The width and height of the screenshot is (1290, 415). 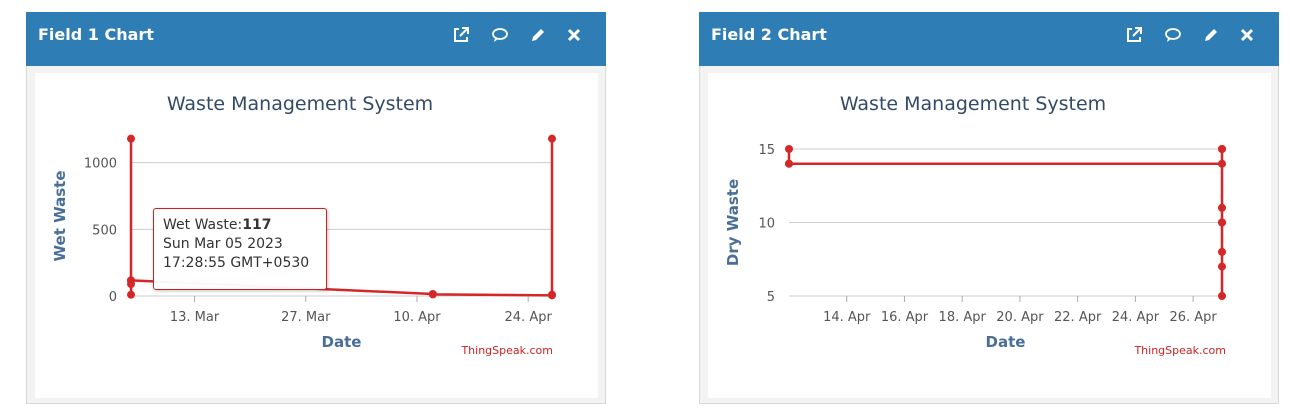 I want to click on x-tick-label: 13. Mar, so click(x=195, y=317).